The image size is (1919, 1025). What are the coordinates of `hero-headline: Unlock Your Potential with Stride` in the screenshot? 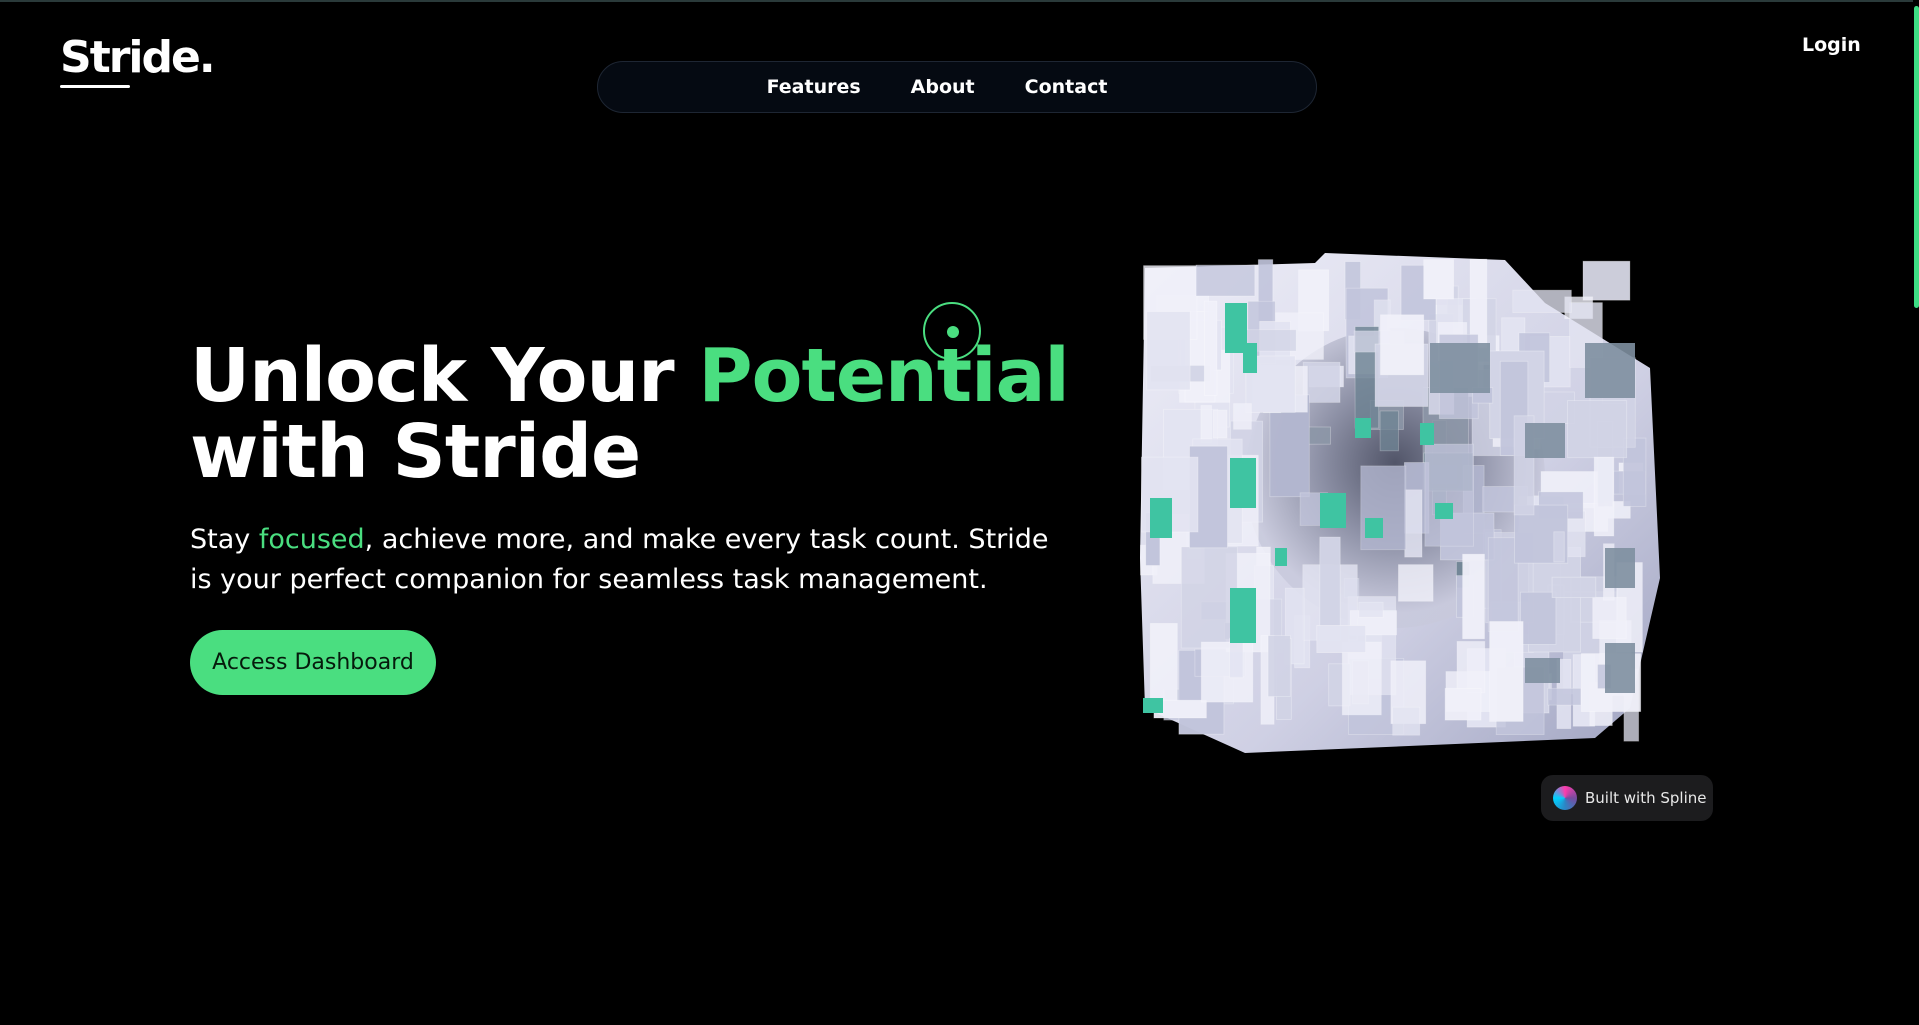 It's located at (640, 414).